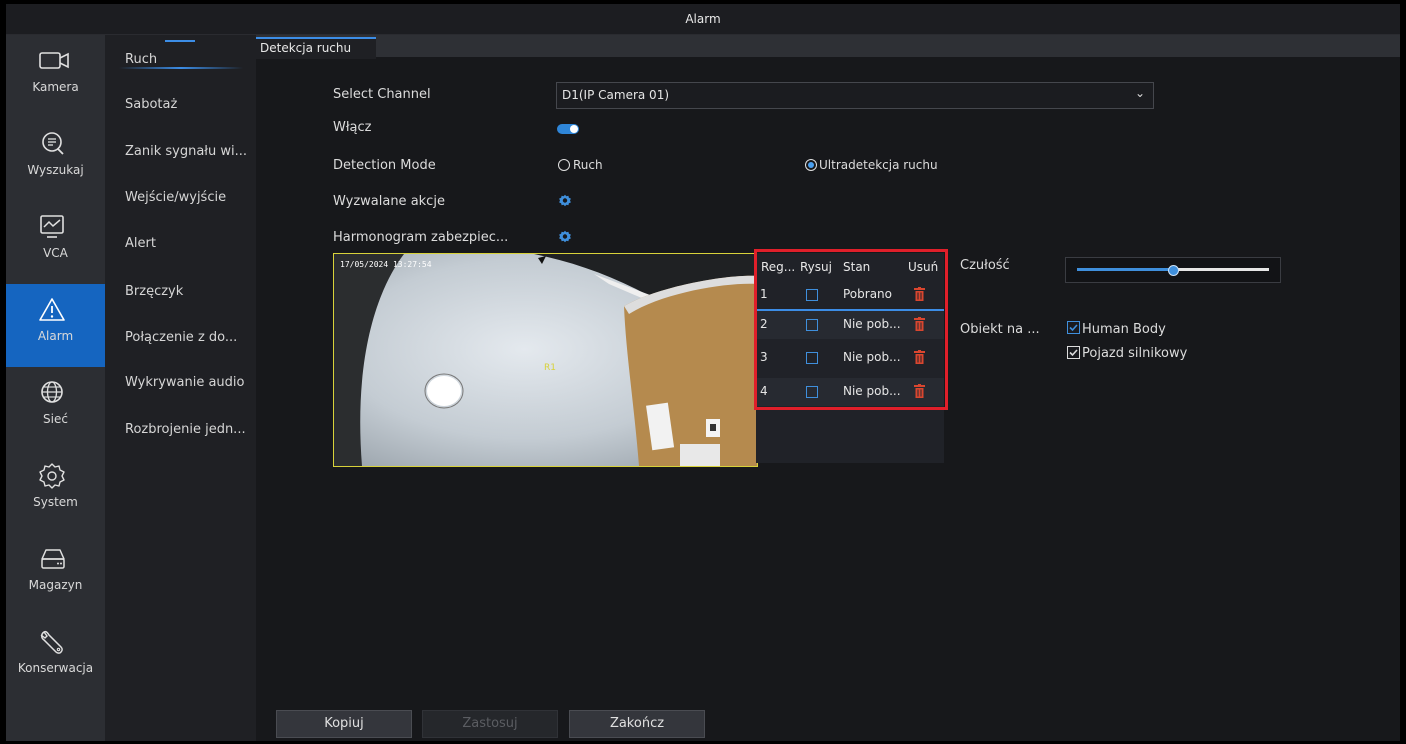 The width and height of the screenshot is (1406, 744). Describe the element at coordinates (55, 87) in the screenshot. I see `nav-label: Kamera` at that location.